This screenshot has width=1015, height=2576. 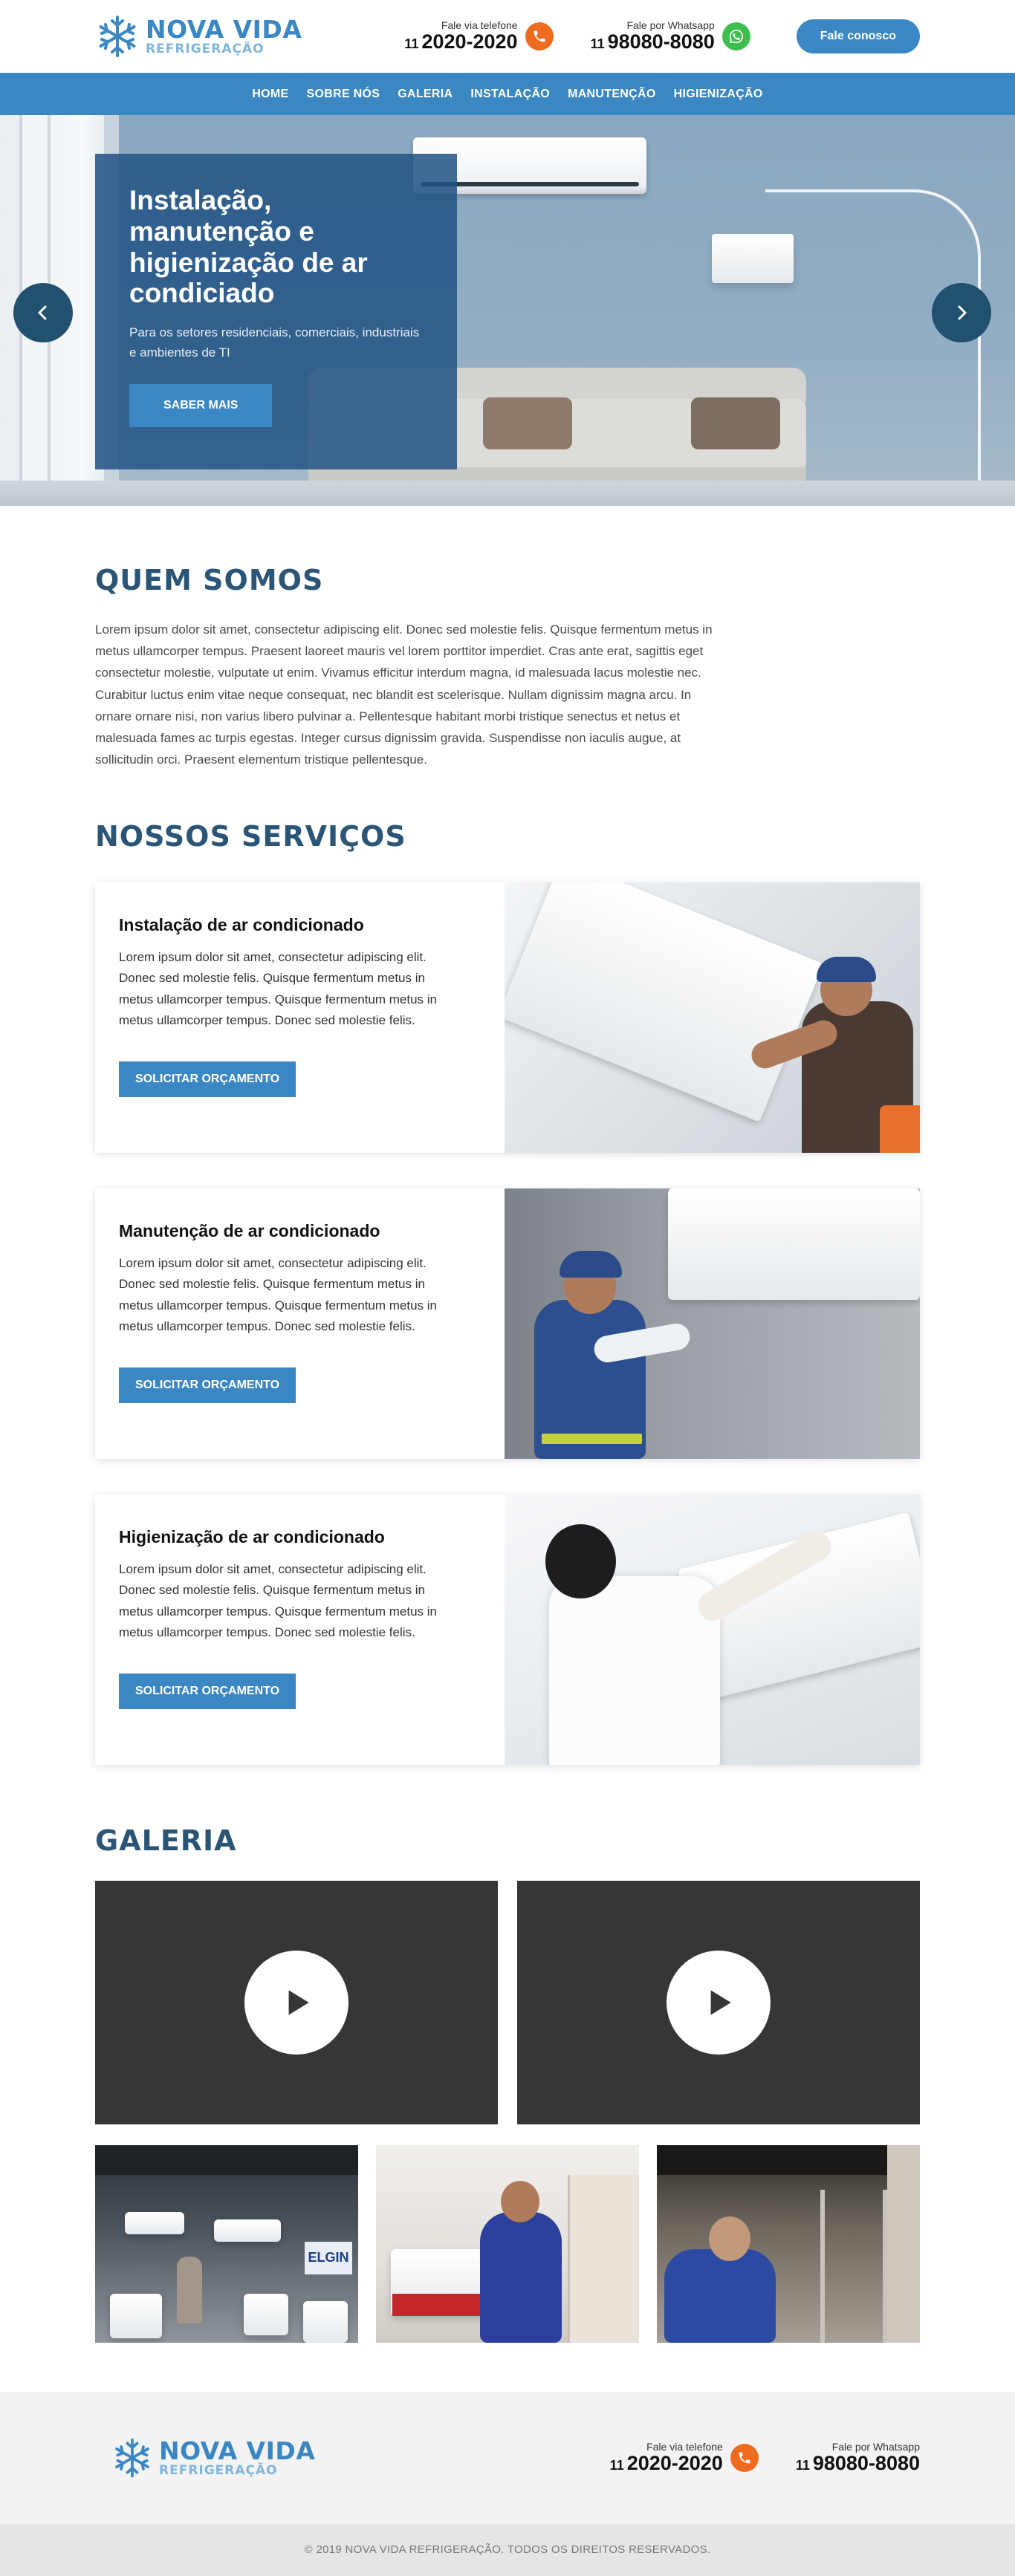 I want to click on service-image-manutencao, so click(x=712, y=1323).